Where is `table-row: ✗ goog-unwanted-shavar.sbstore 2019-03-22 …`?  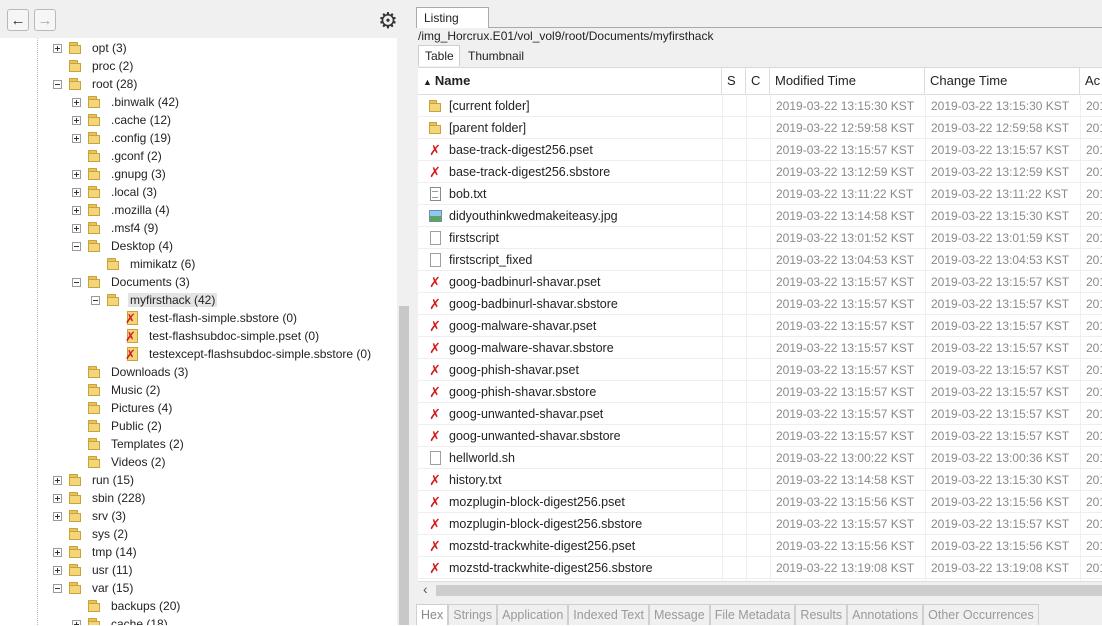
table-row: ✗ goog-unwanted-shavar.sbstore 2019-03-22 … is located at coordinates (760, 436).